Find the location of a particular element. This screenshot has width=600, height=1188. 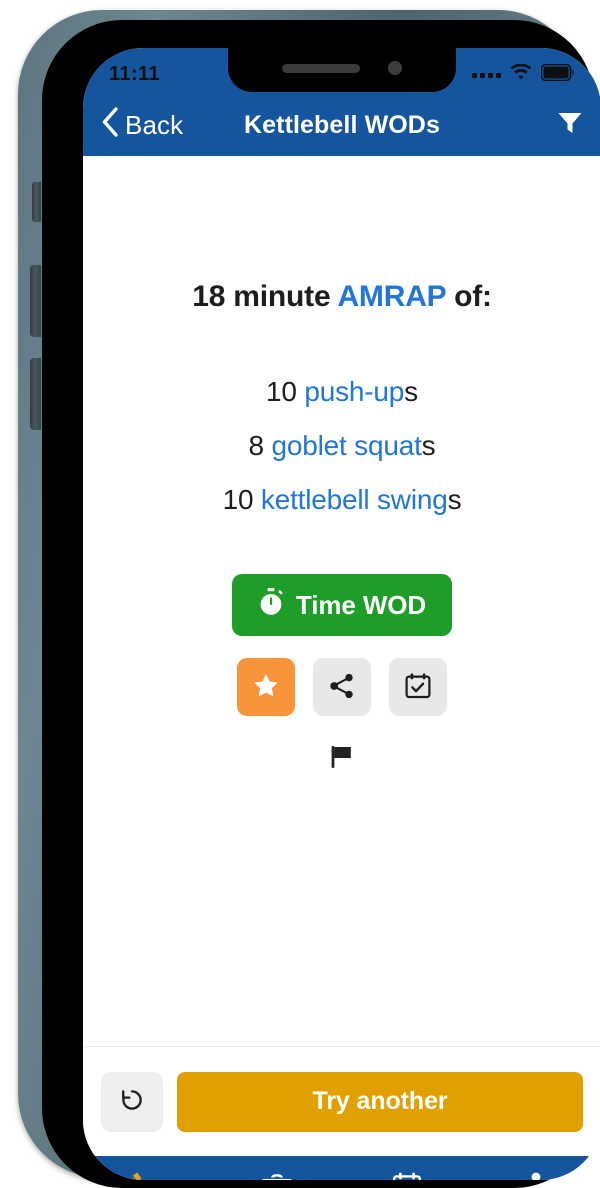

workout-title-suffix: of: is located at coordinates (468, 296).